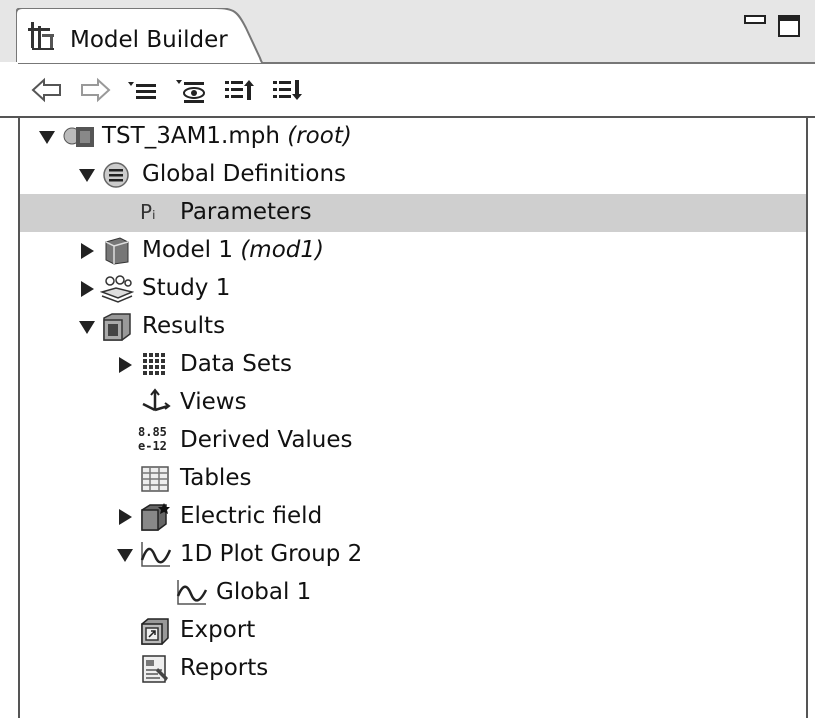 The height and width of the screenshot is (719, 815). Describe the element at coordinates (155, 479) in the screenshot. I see `tables-icon` at that location.